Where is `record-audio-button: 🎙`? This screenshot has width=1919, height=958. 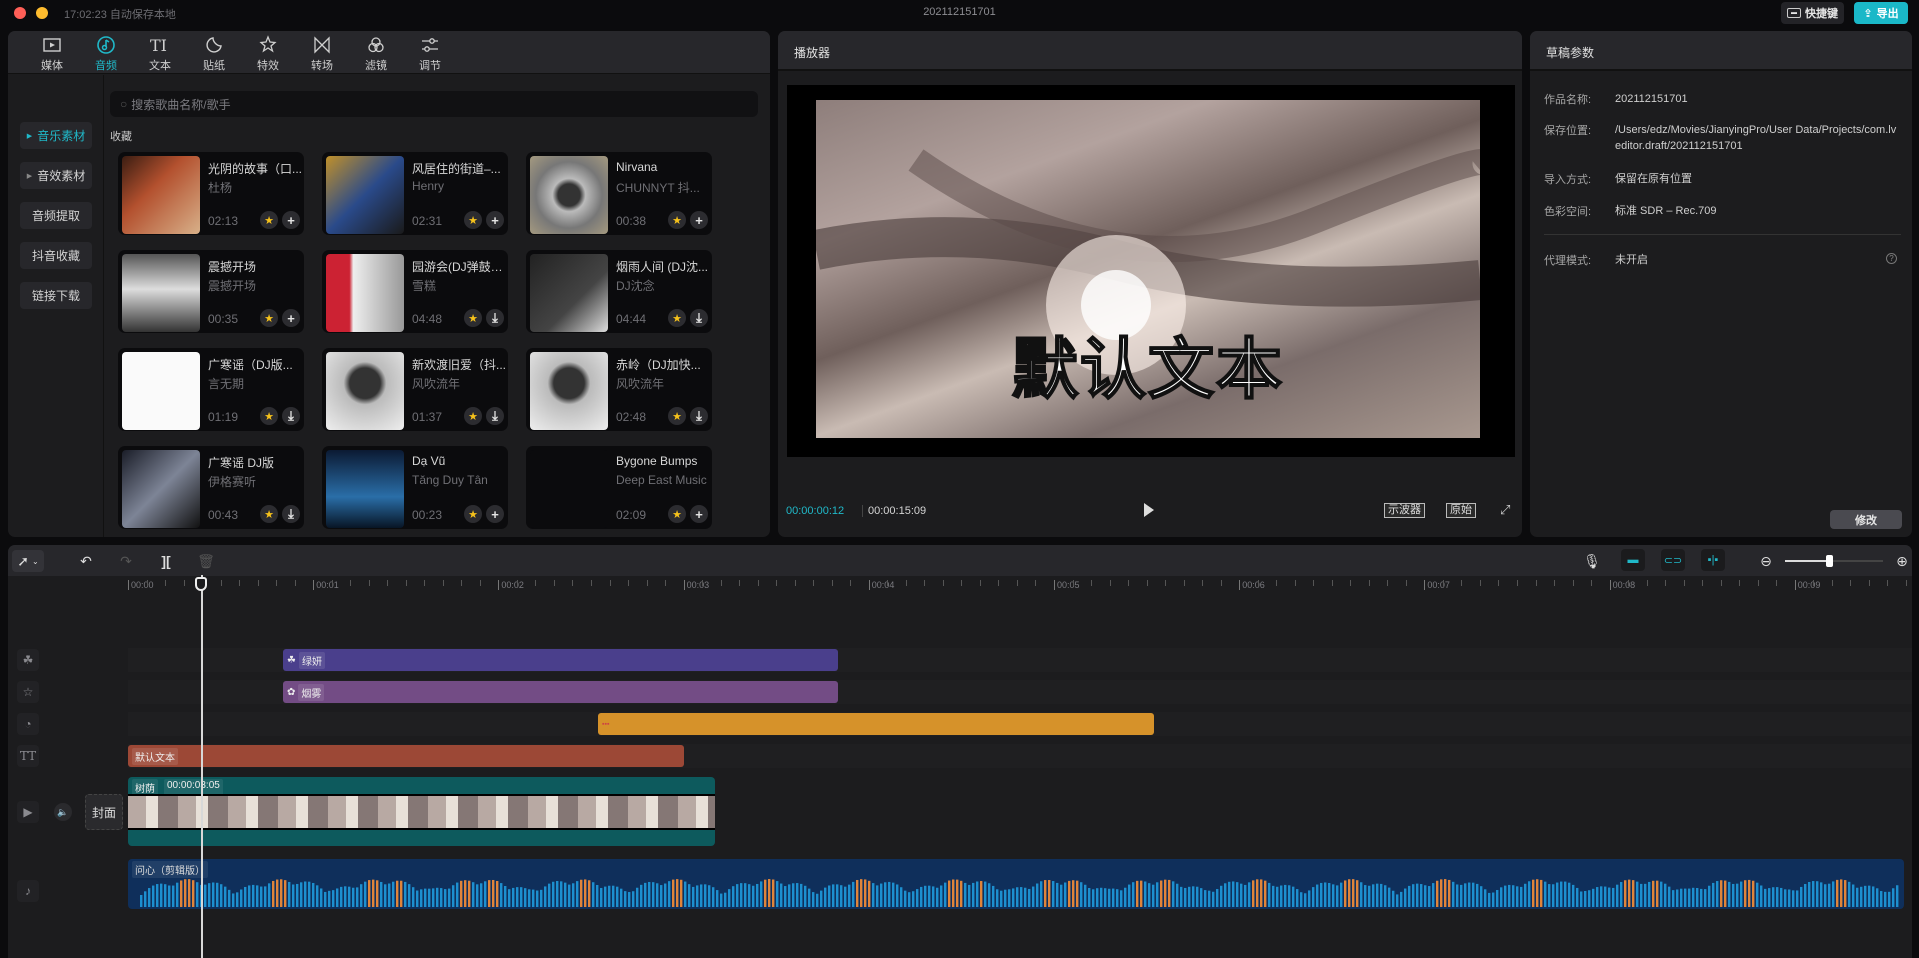 record-audio-button: 🎙 is located at coordinates (1592, 561).